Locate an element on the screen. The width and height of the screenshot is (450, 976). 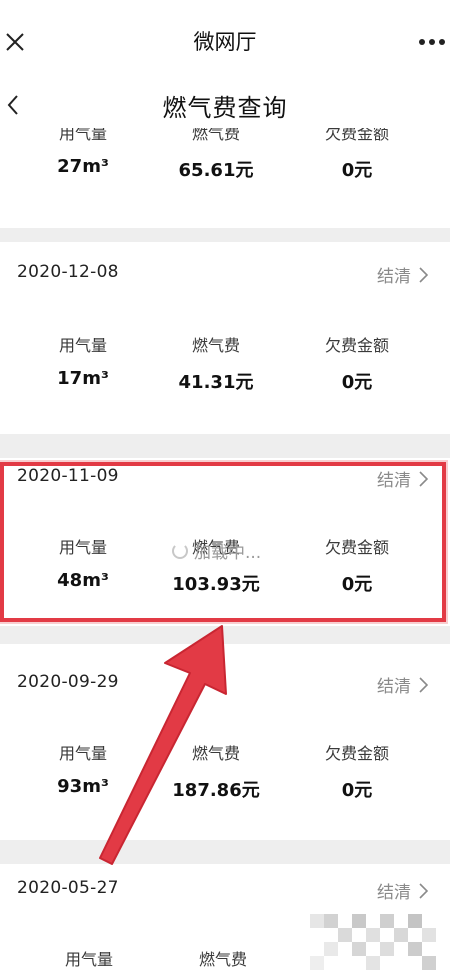
spinner-icon is located at coordinates (180, 550).